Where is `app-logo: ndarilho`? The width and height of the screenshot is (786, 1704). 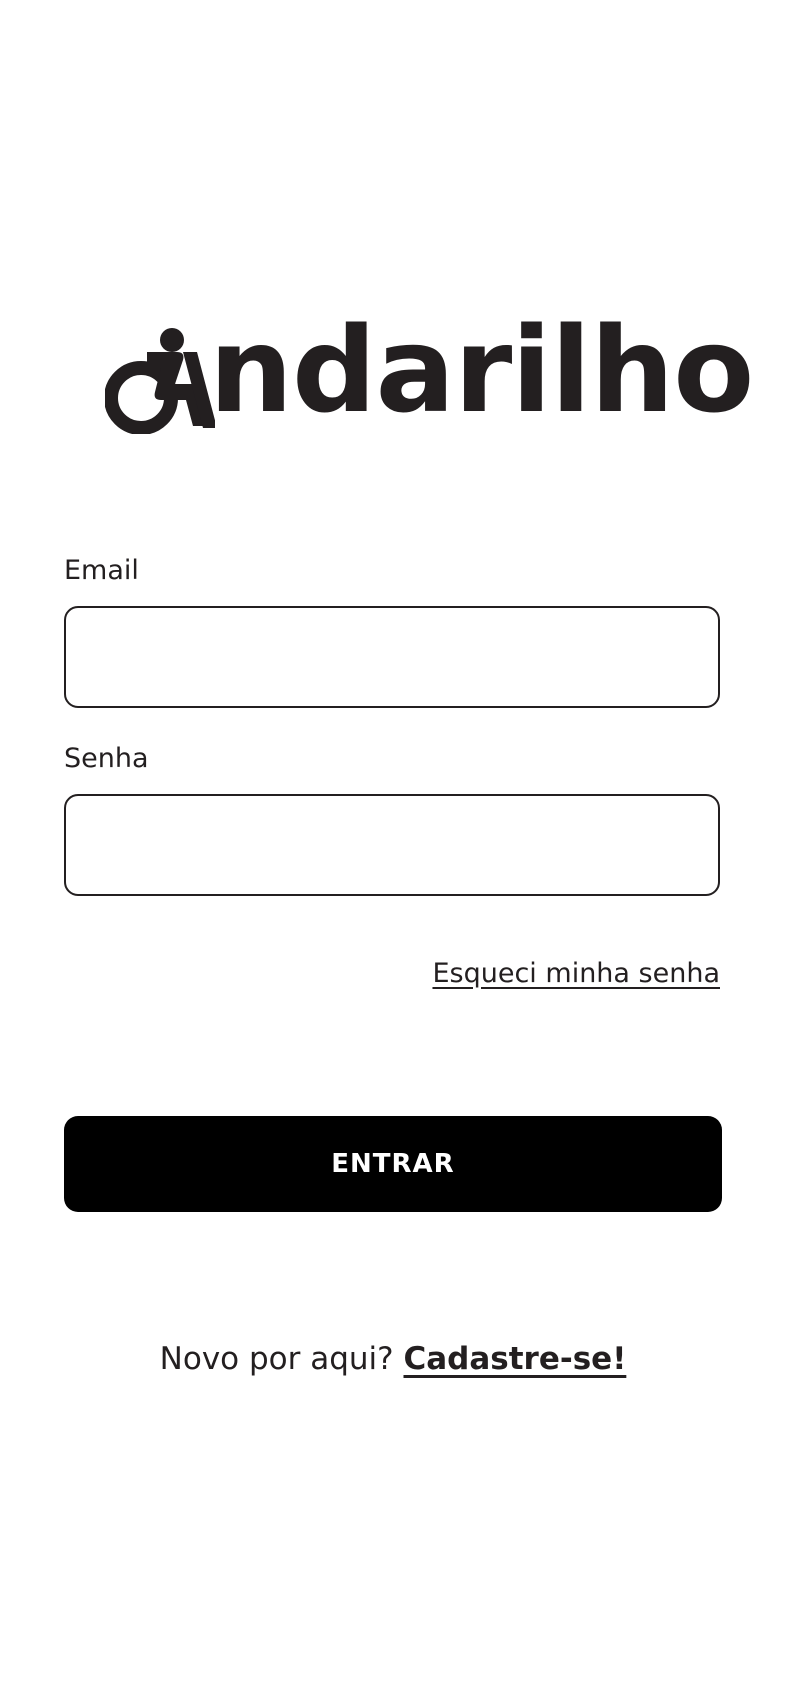 app-logo: ndarilho is located at coordinates (429, 370).